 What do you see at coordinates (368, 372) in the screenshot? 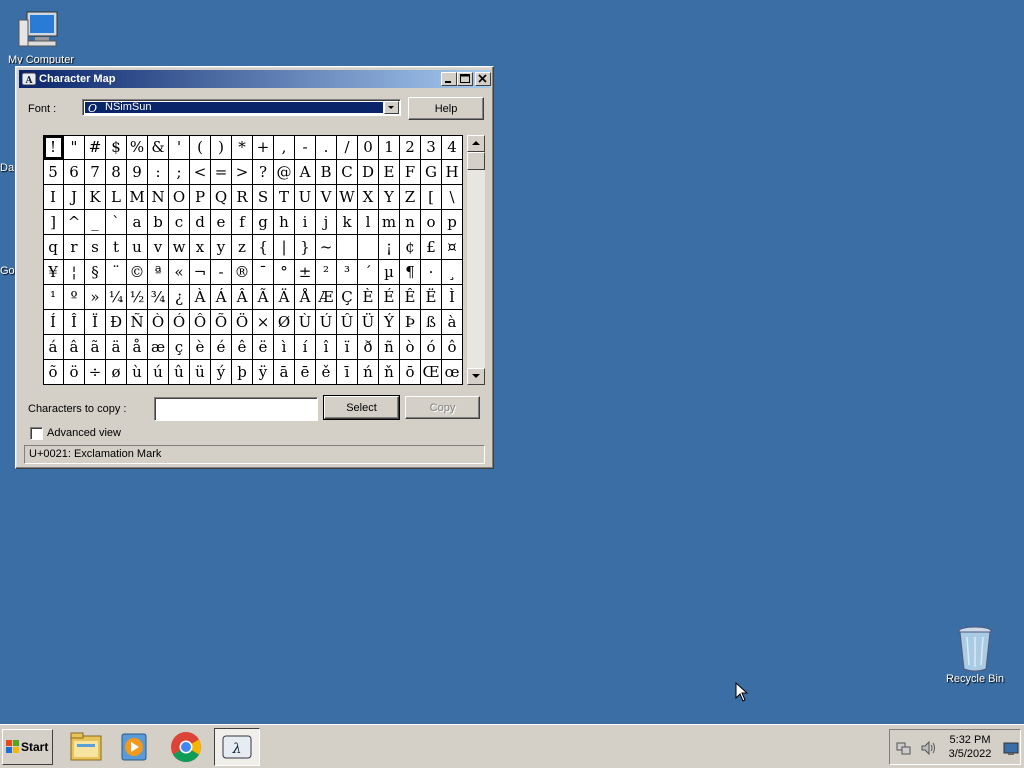
I see `character-cell: ń` at bounding box center [368, 372].